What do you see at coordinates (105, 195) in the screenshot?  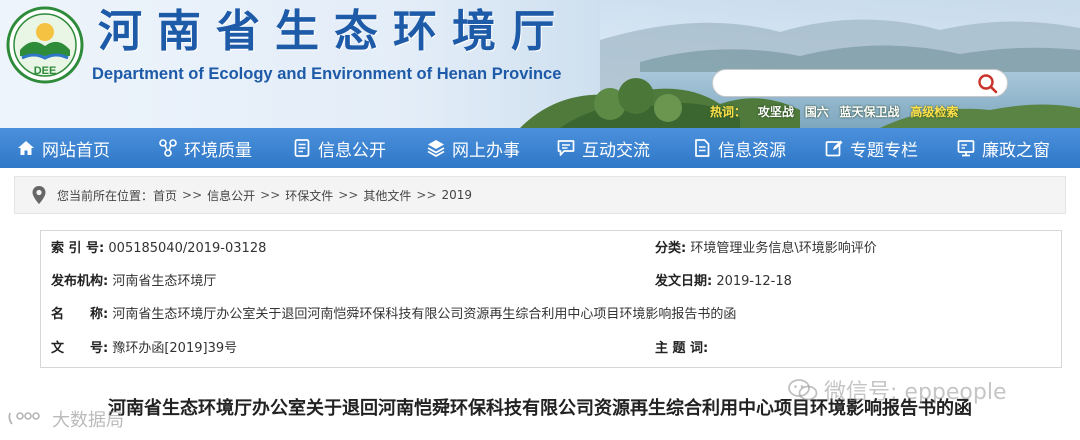 I see `breadcrumb-prefix: 您当前所在位置：` at bounding box center [105, 195].